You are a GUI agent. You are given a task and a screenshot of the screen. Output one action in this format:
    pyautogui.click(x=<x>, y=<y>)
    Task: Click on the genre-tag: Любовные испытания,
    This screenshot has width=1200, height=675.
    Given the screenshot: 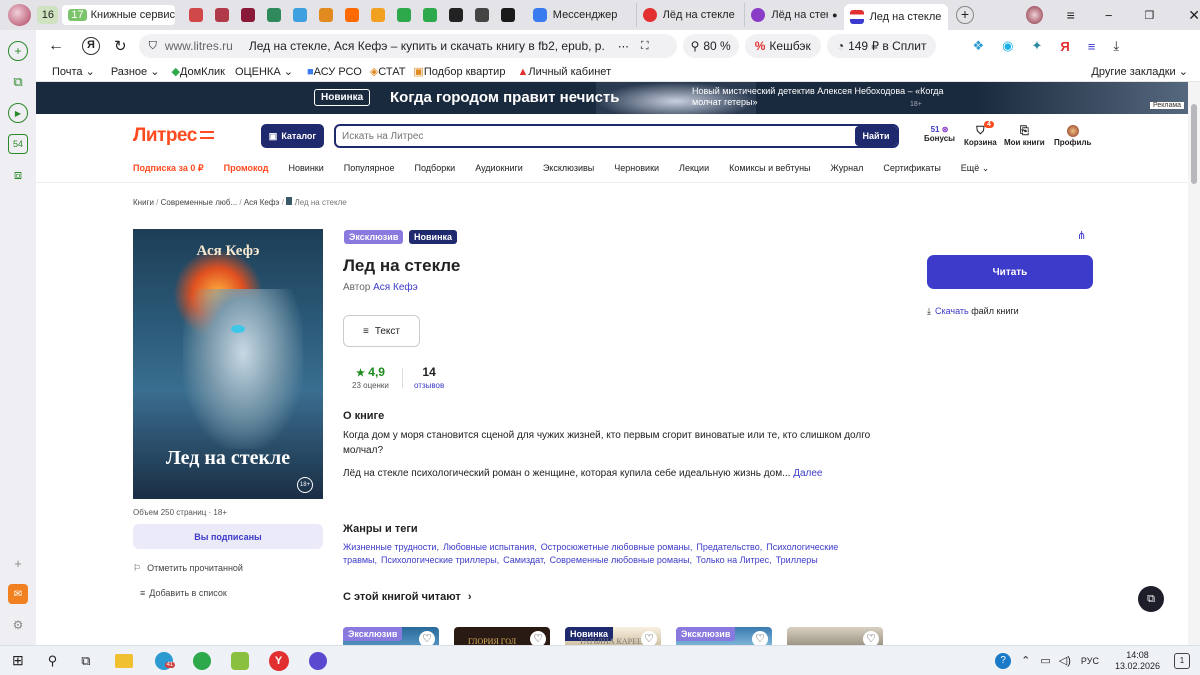 What is the action you would take?
    pyautogui.click(x=490, y=547)
    